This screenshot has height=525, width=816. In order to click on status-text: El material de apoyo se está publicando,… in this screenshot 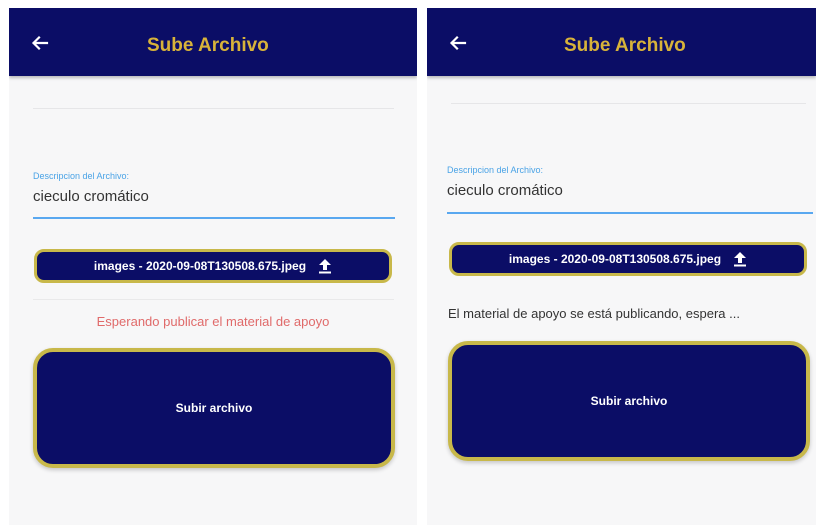, I will do `click(594, 313)`.